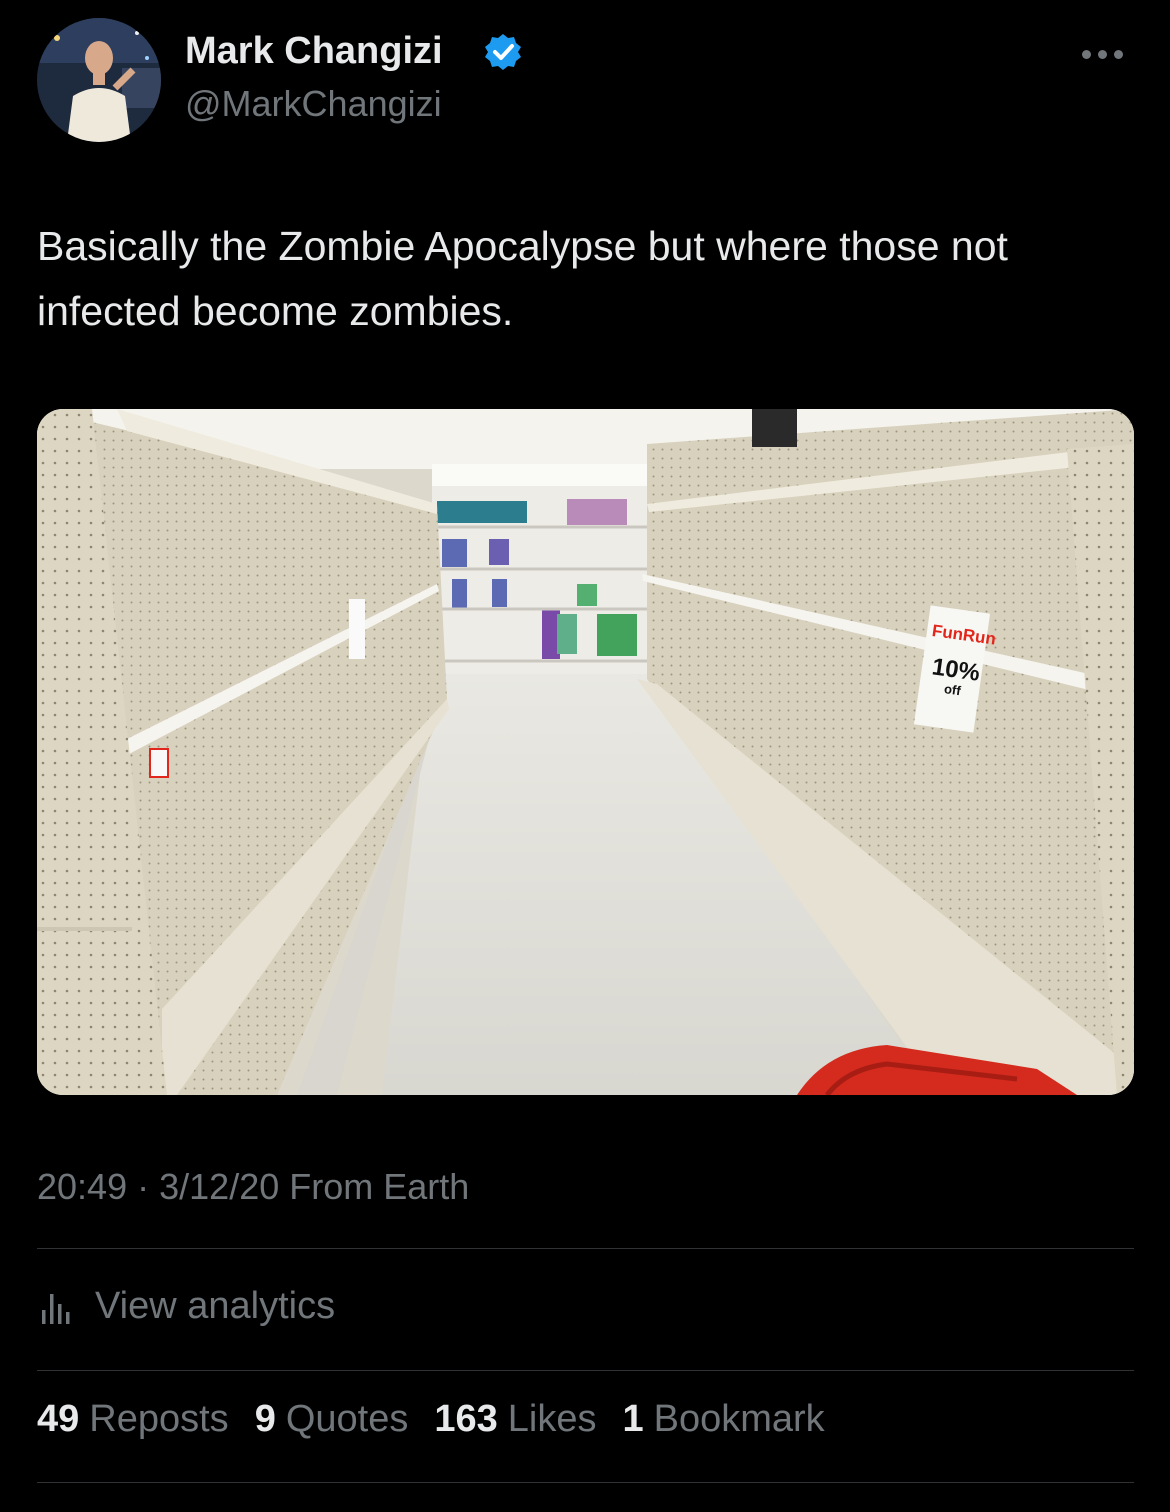  What do you see at coordinates (466, 1419) in the screenshot?
I see `likes-count: 163` at bounding box center [466, 1419].